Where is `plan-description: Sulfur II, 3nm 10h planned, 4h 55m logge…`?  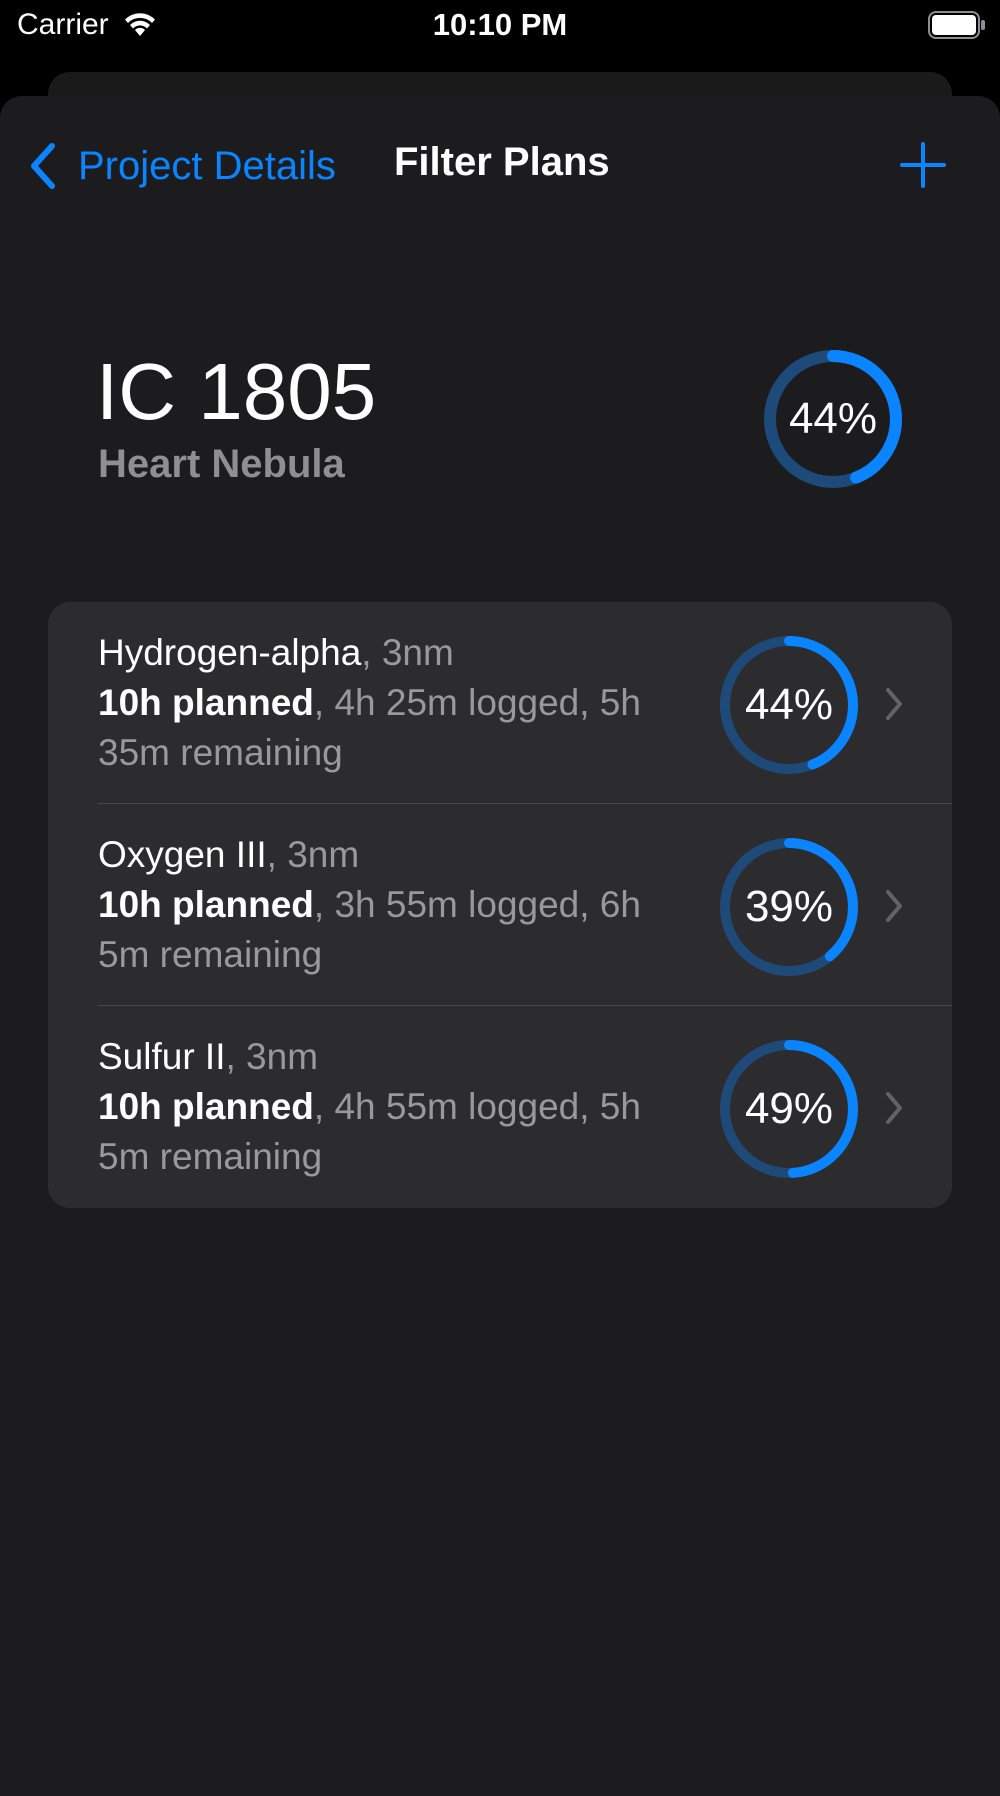
plan-description: Sulfur II, 3nm 10h planned, 4h 55m logge… is located at coordinates (418, 1107).